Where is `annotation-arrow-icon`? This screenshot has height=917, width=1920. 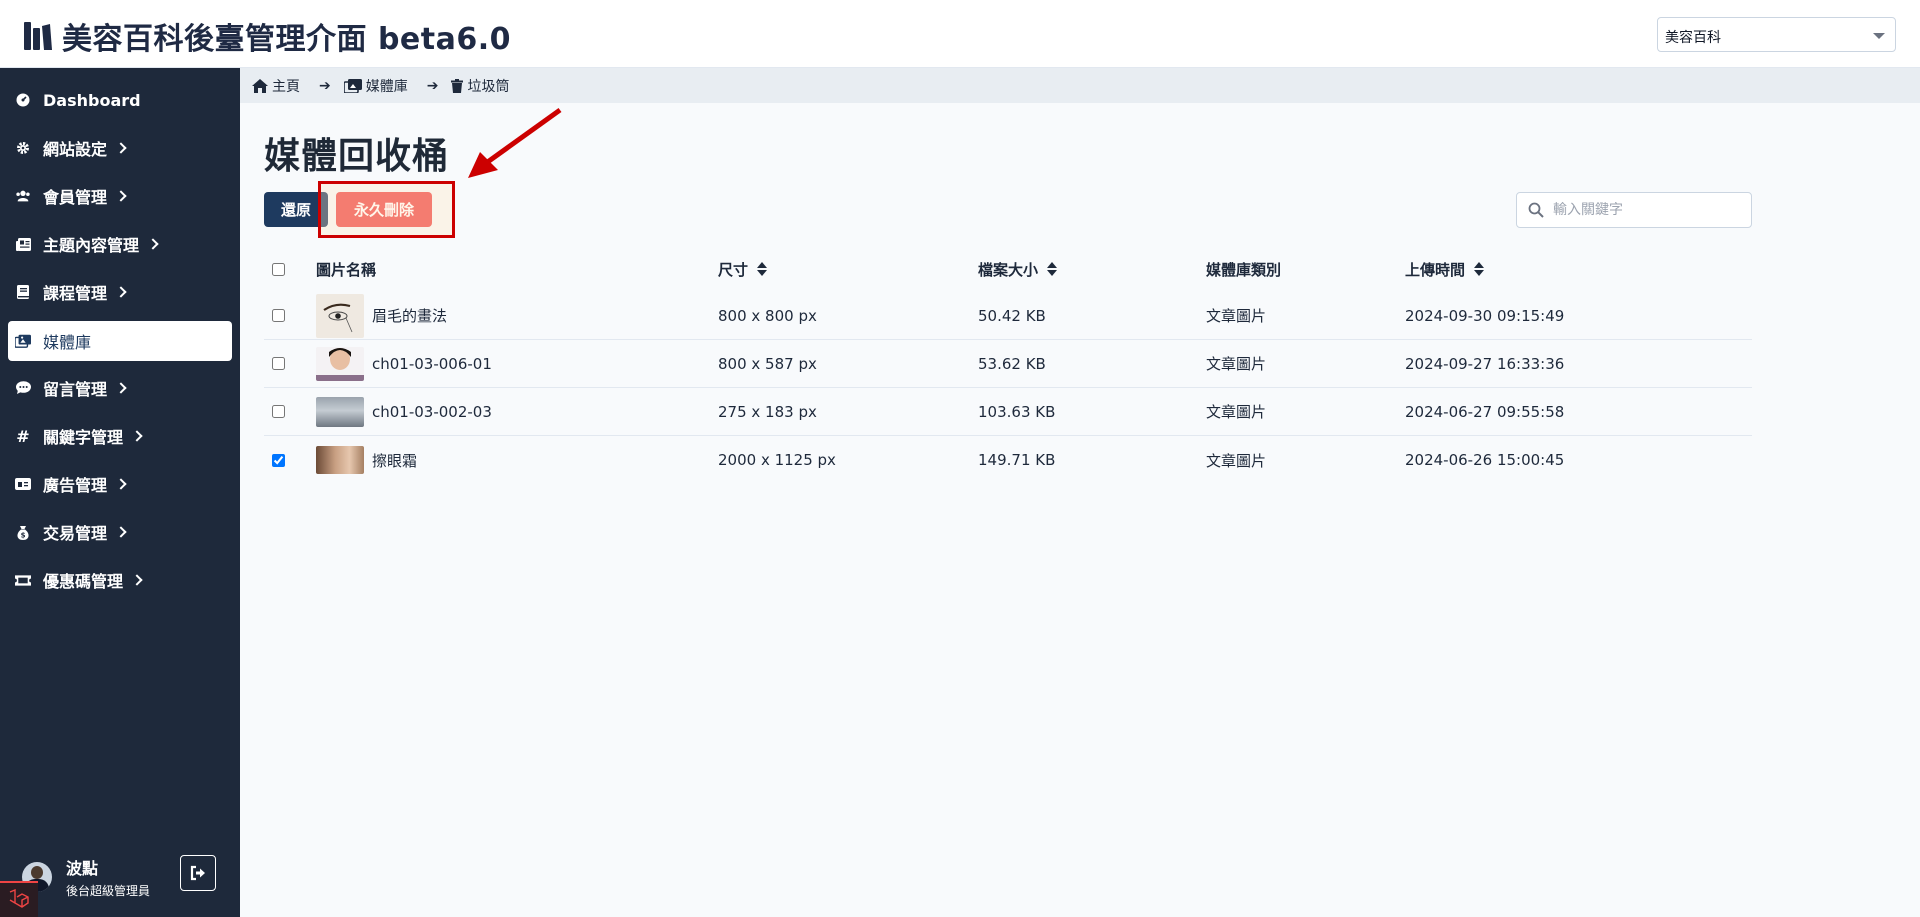
annotation-arrow-icon is located at coordinates (515, 142).